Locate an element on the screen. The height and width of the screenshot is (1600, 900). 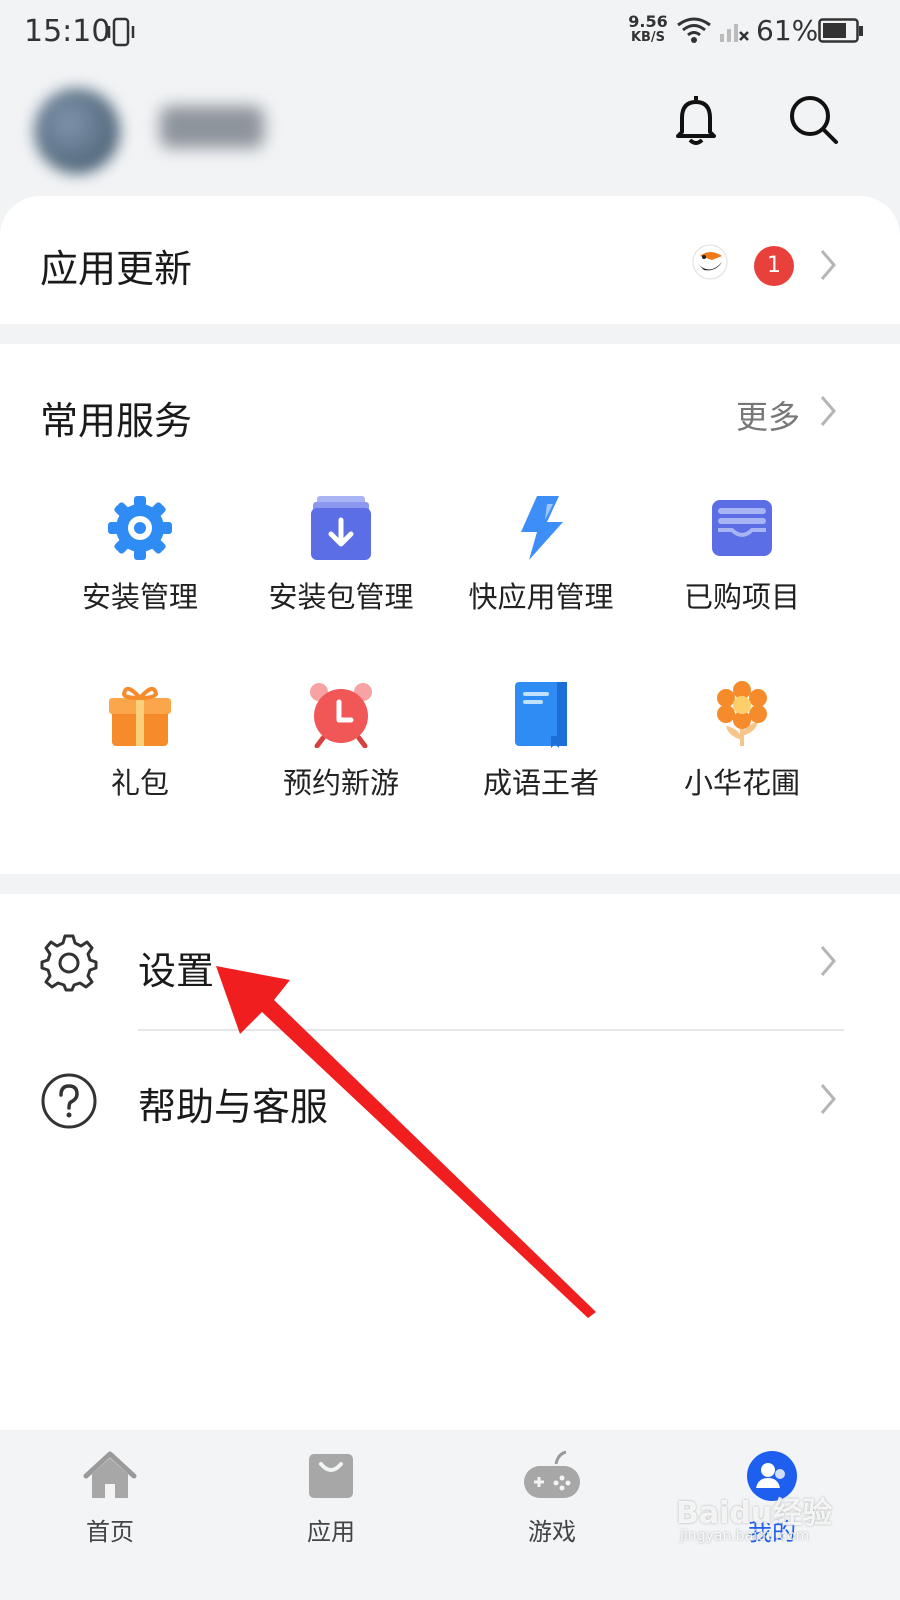
service-install-manager: 安装管理 is located at coordinates (140, 555).